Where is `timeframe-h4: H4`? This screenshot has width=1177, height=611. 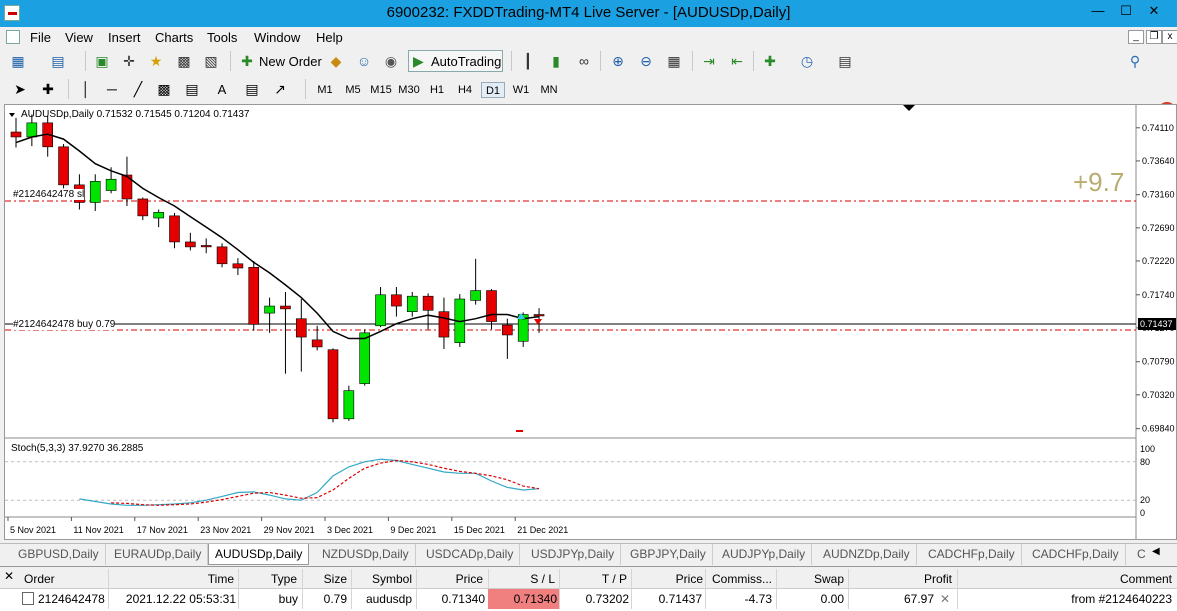
timeframe-h4: H4 is located at coordinates (465, 90).